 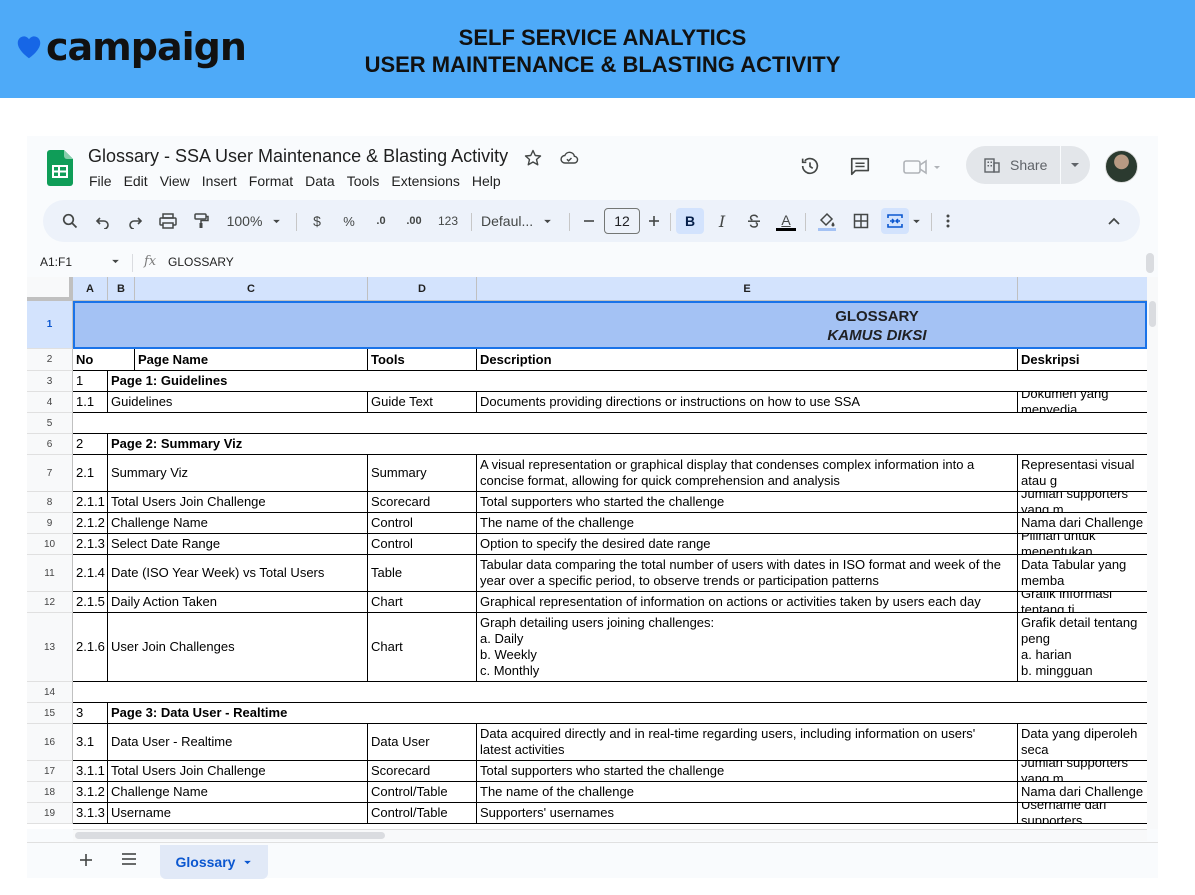 What do you see at coordinates (448, 221) in the screenshot?
I see `more-formats-button: 123` at bounding box center [448, 221].